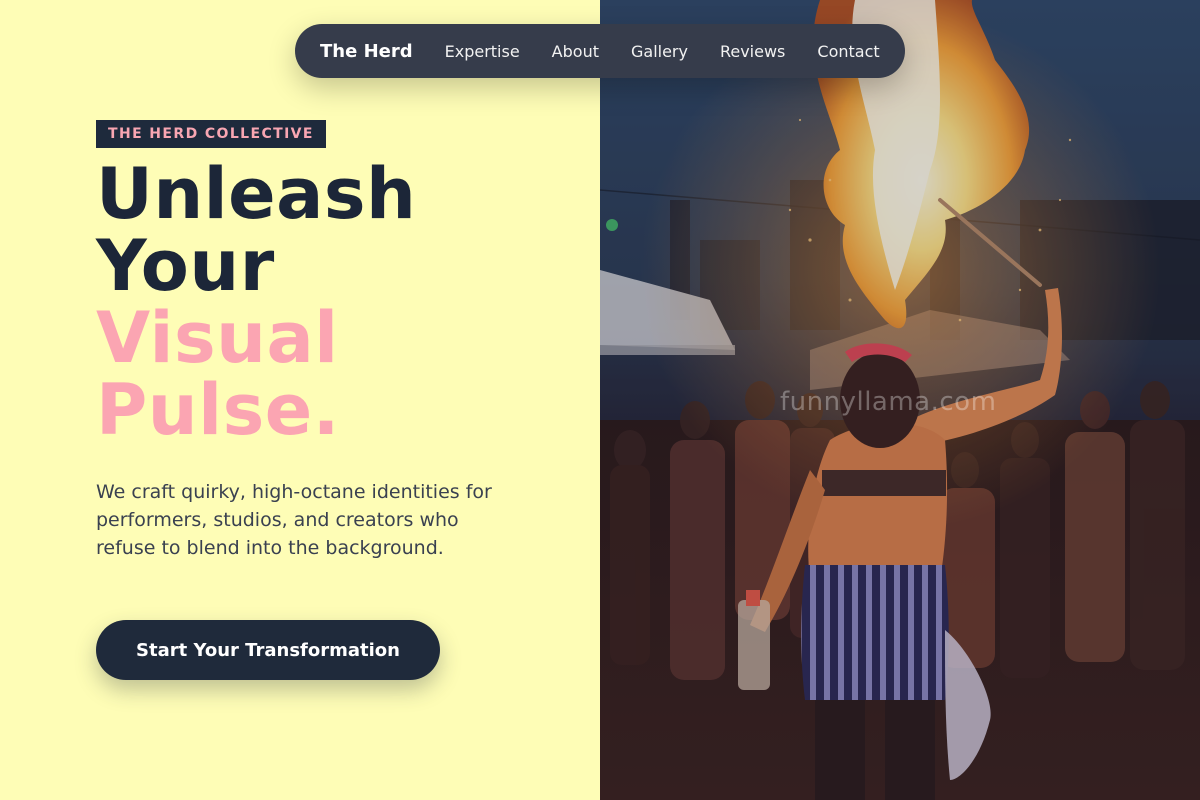 Image resolution: width=1200 pixels, height=800 pixels. Describe the element at coordinates (659, 51) in the screenshot. I see `nav-link-gallery: Gallery` at that location.